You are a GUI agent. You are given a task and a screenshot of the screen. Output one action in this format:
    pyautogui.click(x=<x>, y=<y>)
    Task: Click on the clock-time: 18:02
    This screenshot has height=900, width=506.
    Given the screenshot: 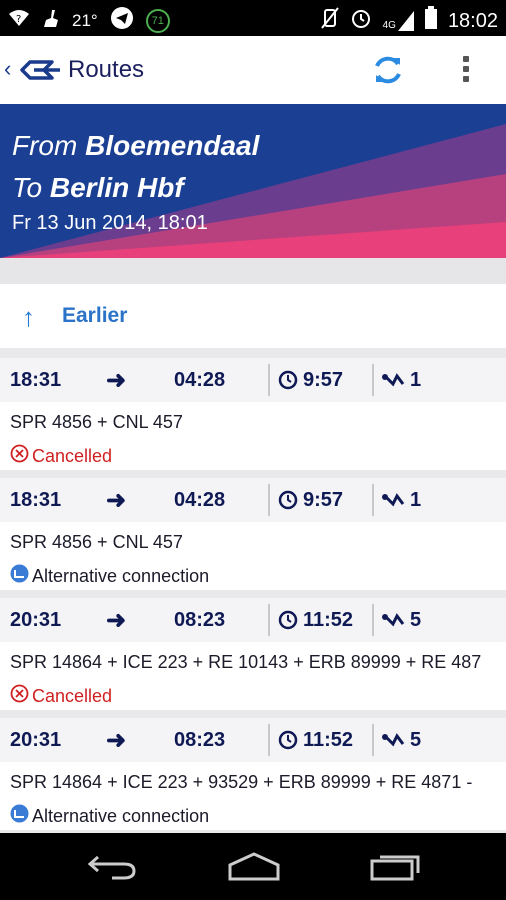 What is the action you would take?
    pyautogui.click(x=472, y=20)
    